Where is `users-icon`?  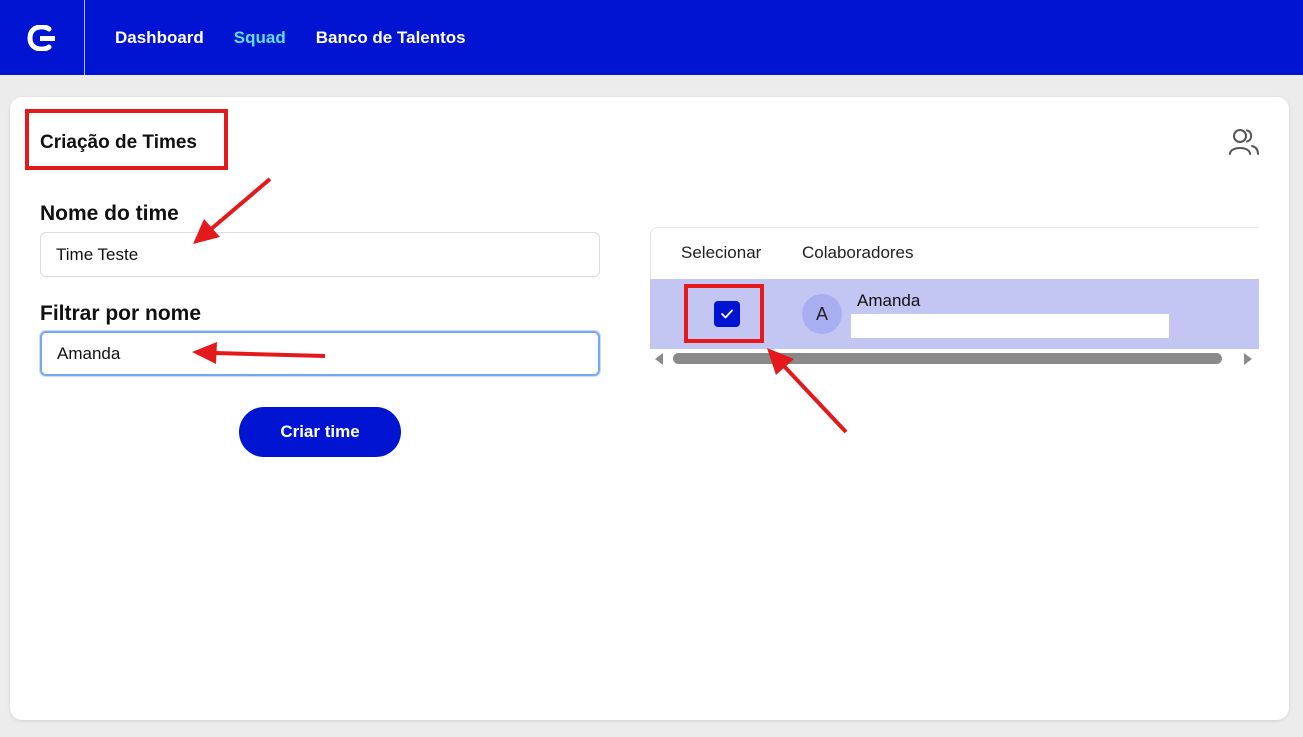 users-icon is located at coordinates (1244, 142).